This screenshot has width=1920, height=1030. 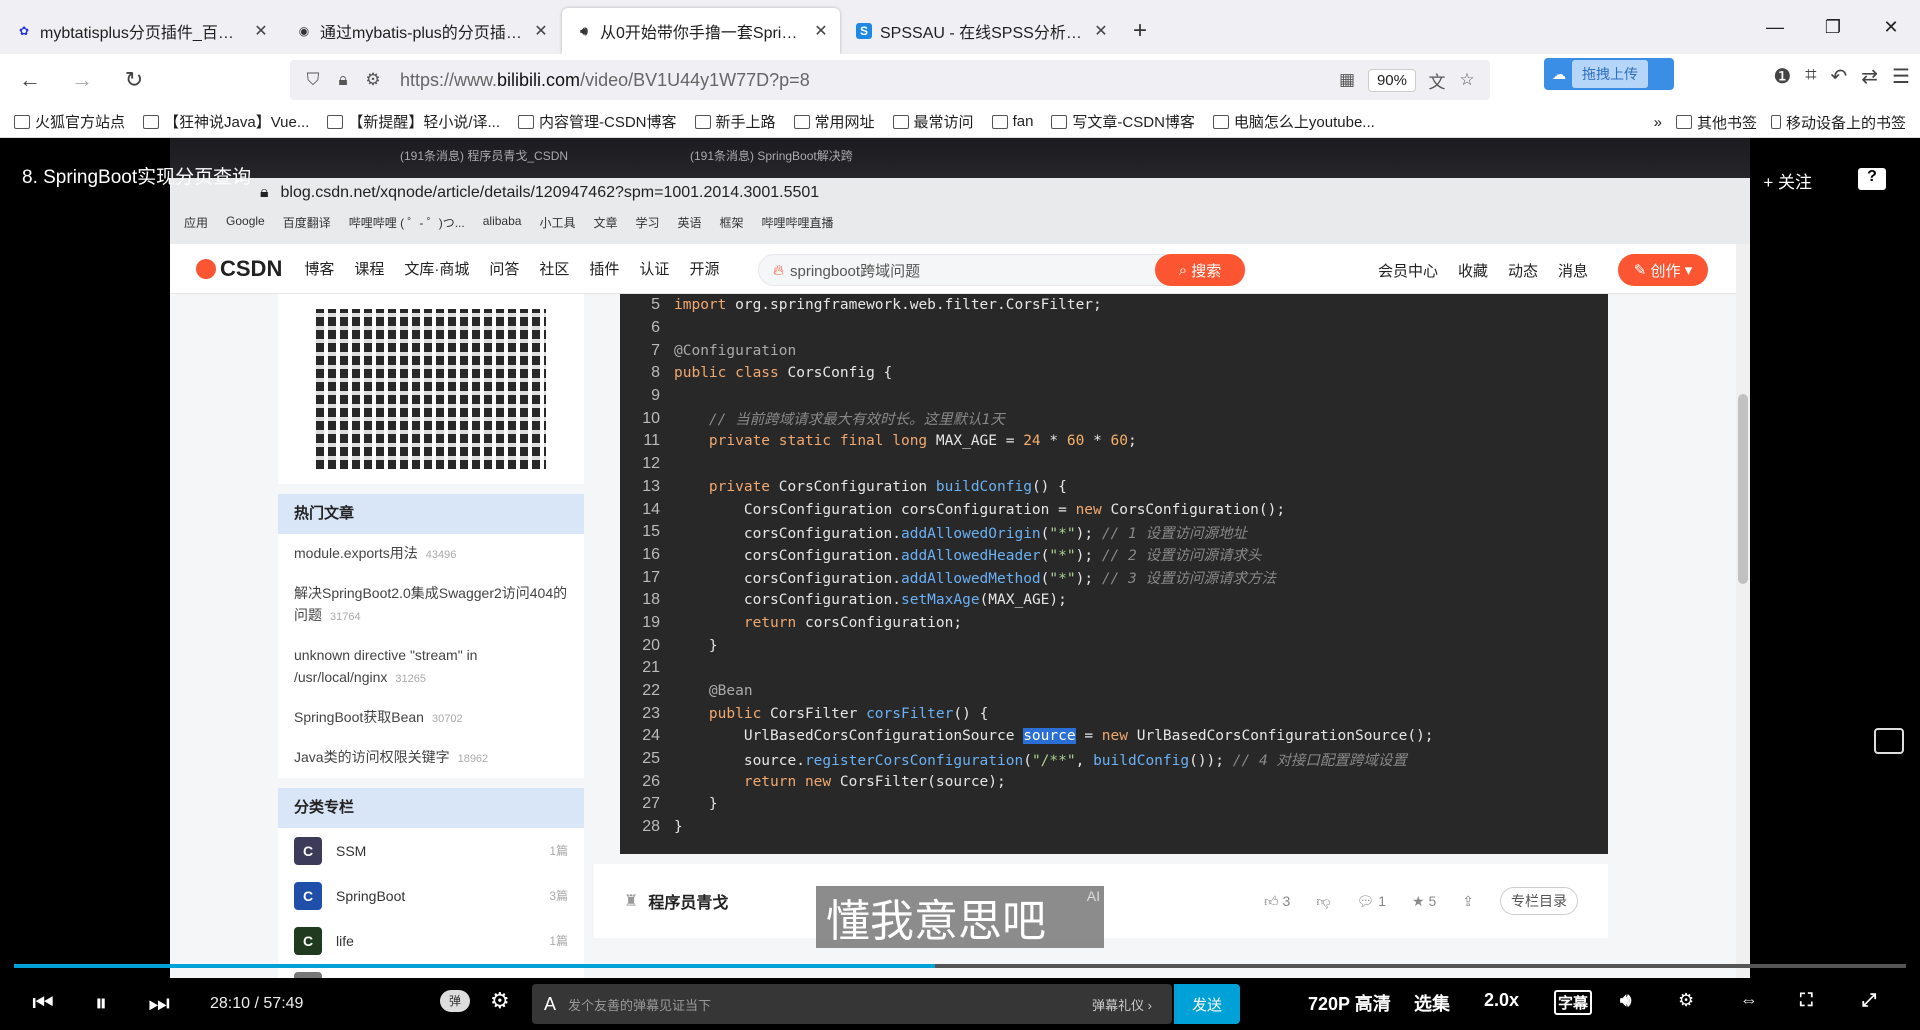 What do you see at coordinates (308, 895) in the screenshot?
I see `category-icon: C` at bounding box center [308, 895].